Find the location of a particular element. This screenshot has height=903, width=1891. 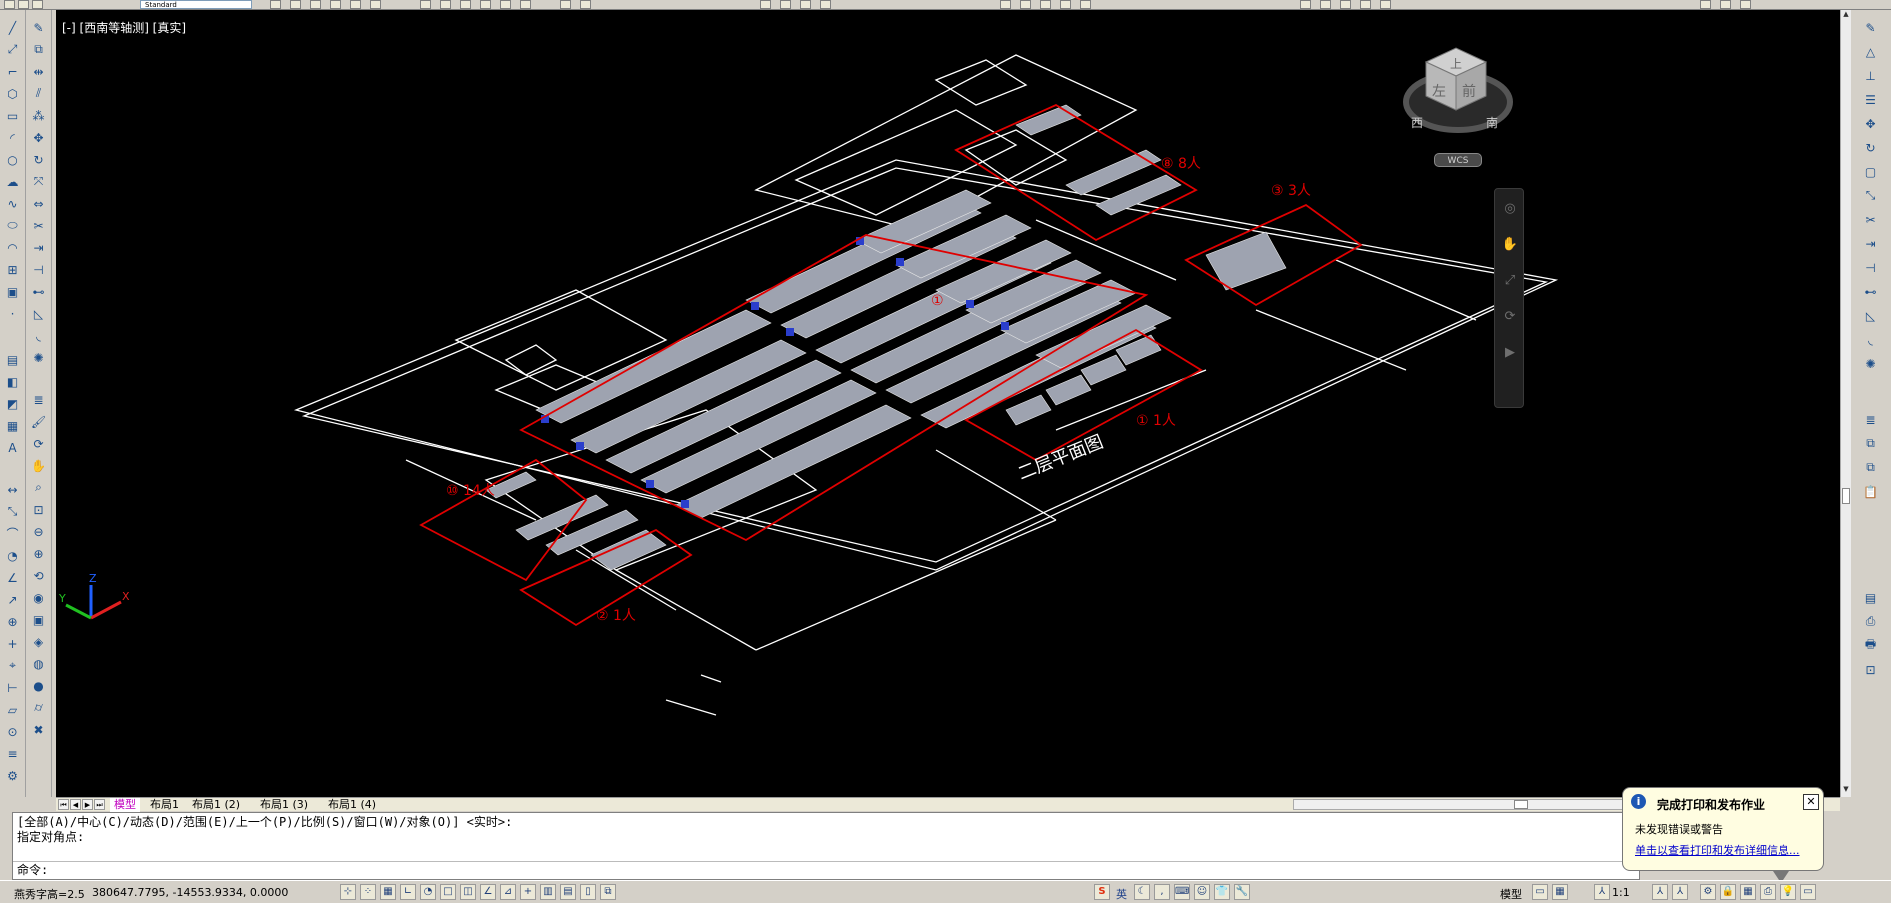

snap-icon: ⌖ is located at coordinates (12, 665).